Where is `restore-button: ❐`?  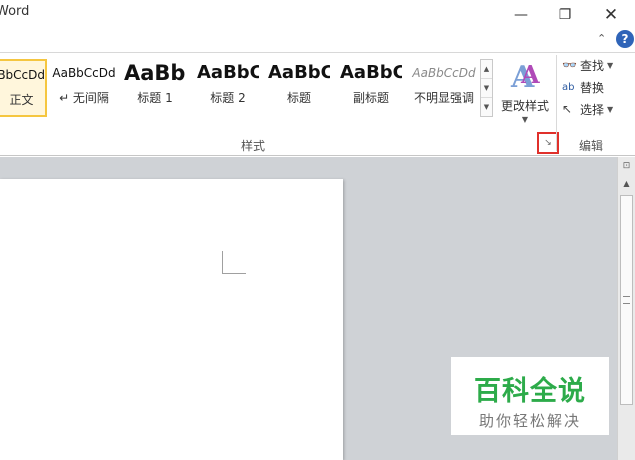
restore-button: ❐ is located at coordinates (565, 15).